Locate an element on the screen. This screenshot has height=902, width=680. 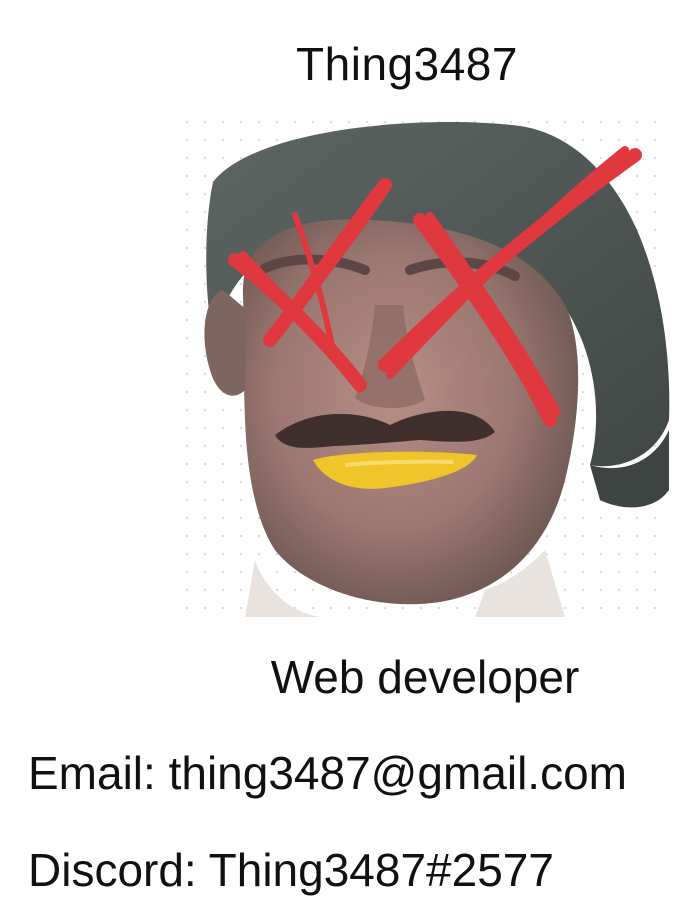
discord-text: Discord: Thing3487#2577 is located at coordinates (291, 870).